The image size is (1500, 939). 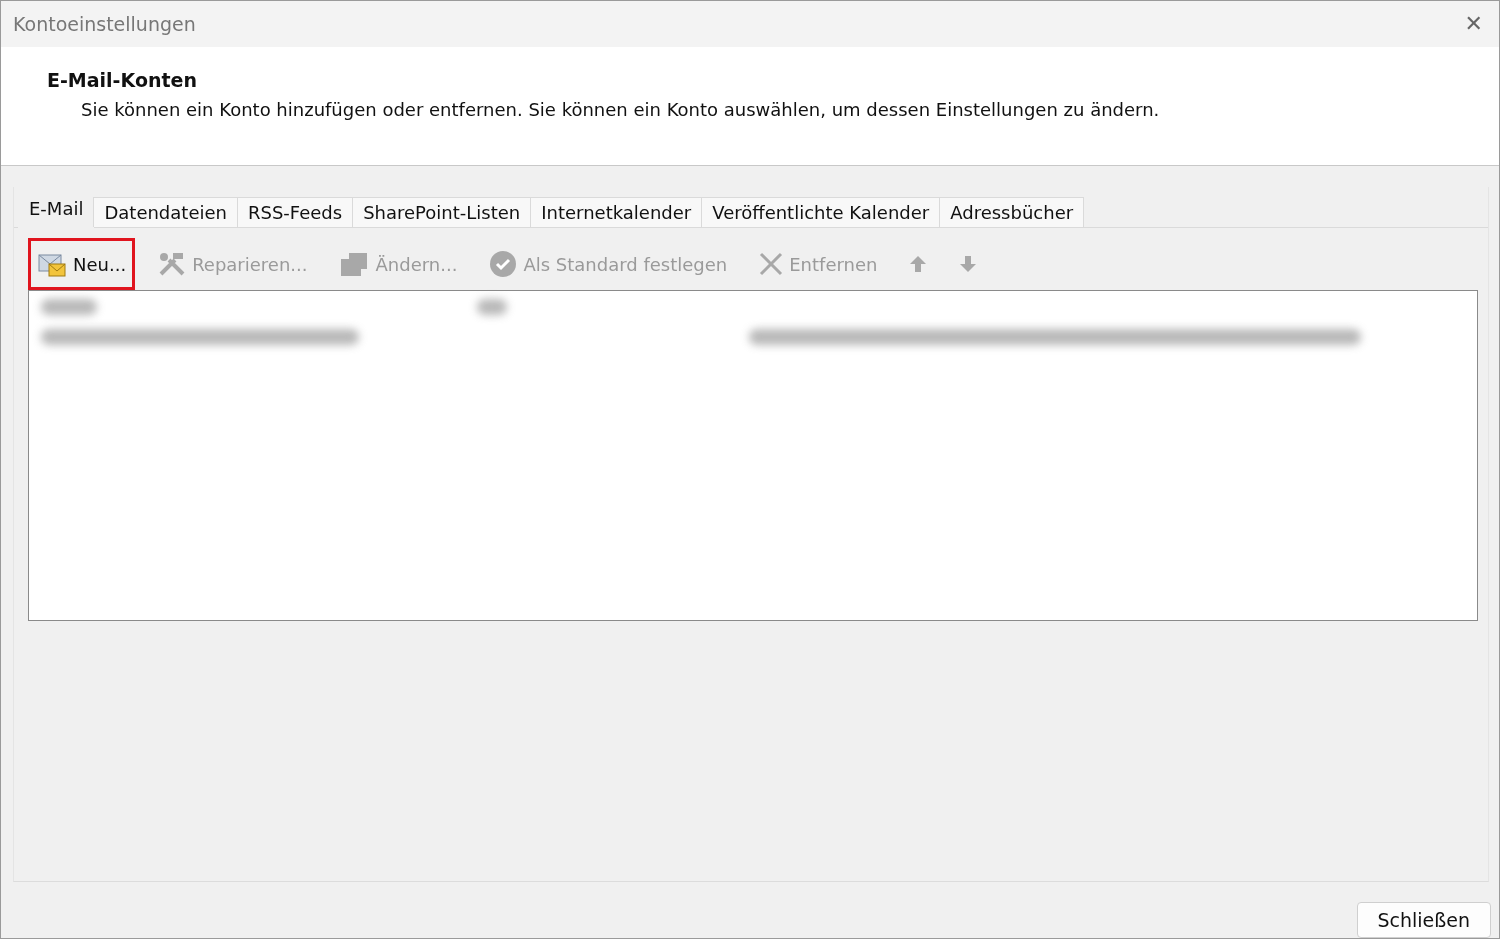 What do you see at coordinates (771, 264) in the screenshot?
I see `close-icon` at bounding box center [771, 264].